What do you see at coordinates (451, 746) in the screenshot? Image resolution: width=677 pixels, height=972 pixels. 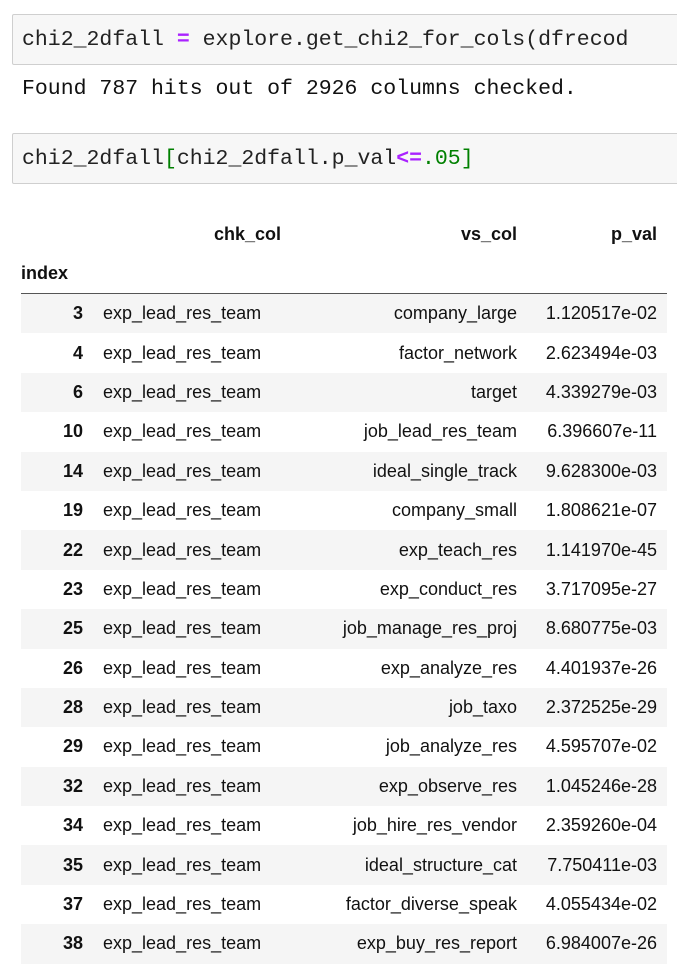 I see `vs-col-cell: job_analyze_res` at bounding box center [451, 746].